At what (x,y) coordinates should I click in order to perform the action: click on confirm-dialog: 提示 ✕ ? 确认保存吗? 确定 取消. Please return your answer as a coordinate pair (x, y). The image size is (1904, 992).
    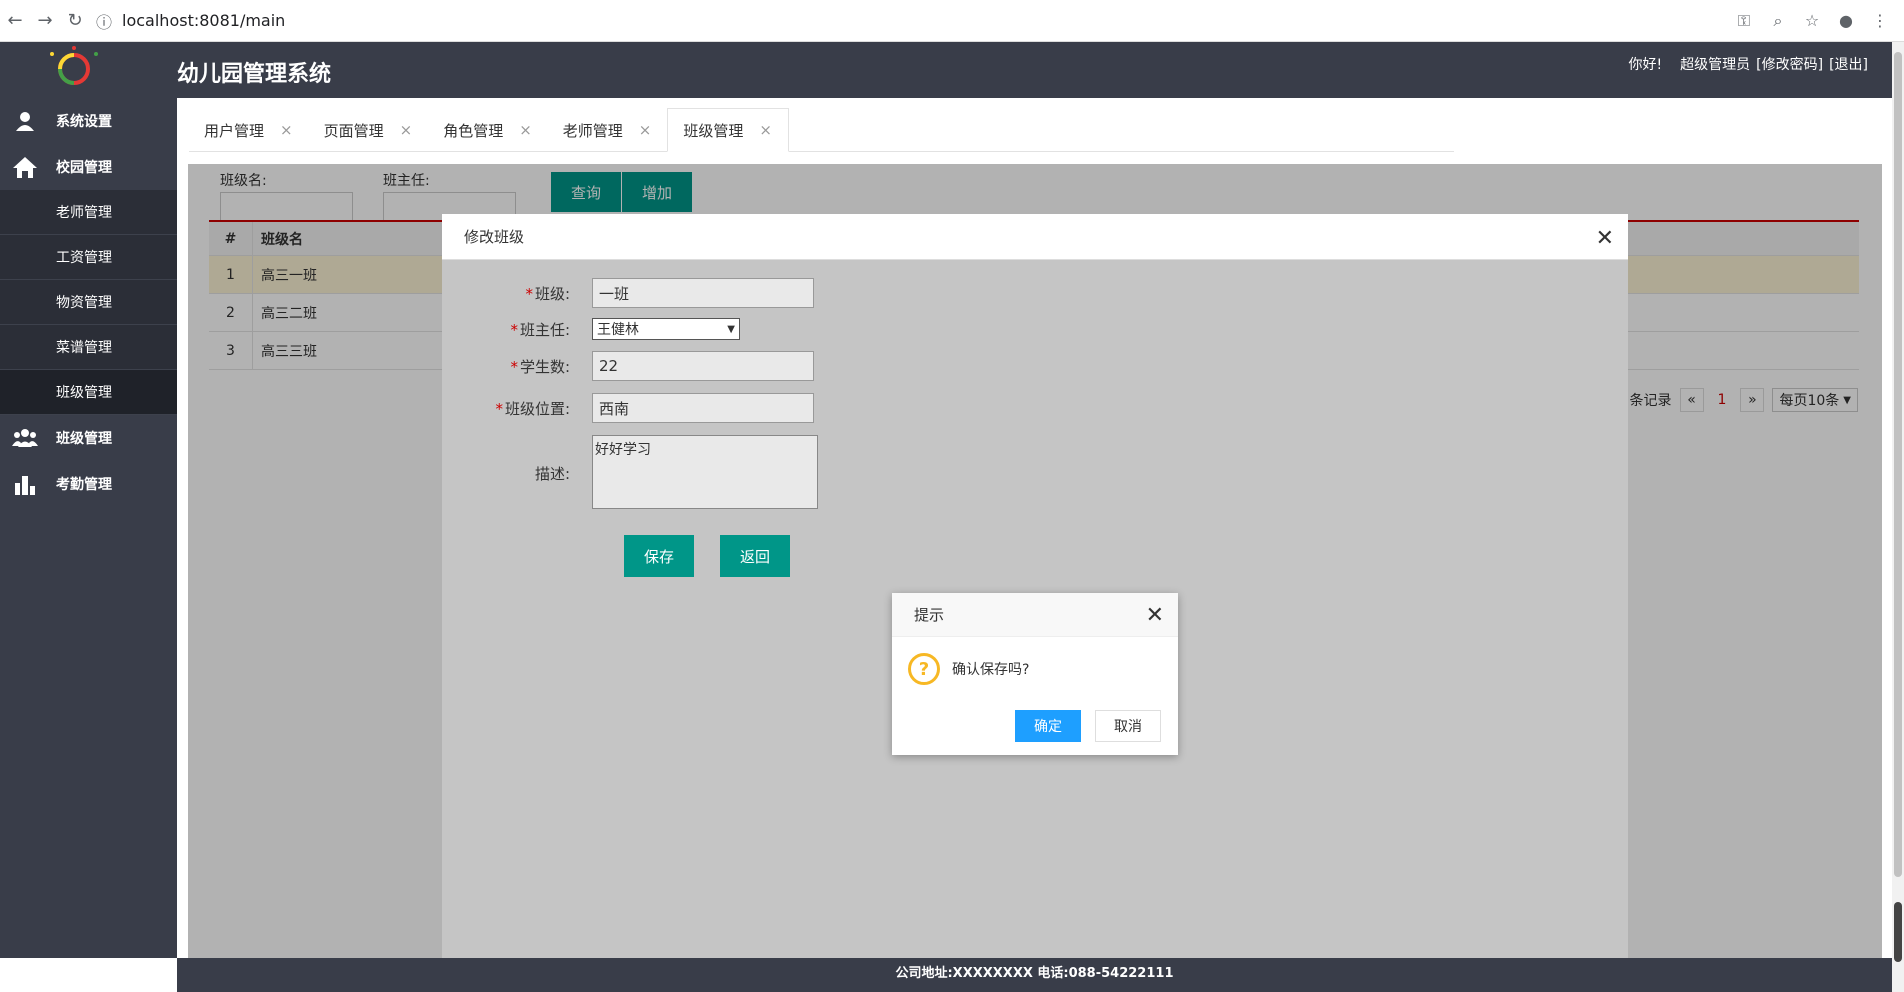
    Looking at the image, I should click on (1035, 674).